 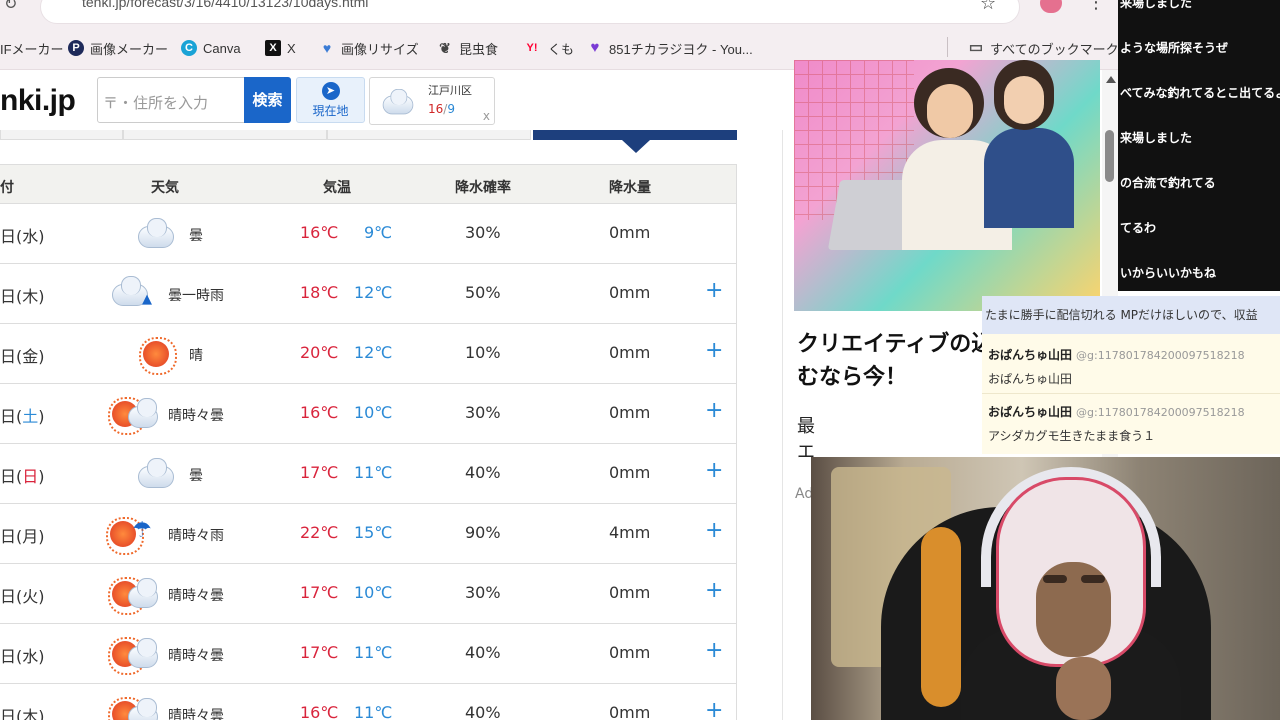 I want to click on row-date: 日(日), so click(x=22, y=476).